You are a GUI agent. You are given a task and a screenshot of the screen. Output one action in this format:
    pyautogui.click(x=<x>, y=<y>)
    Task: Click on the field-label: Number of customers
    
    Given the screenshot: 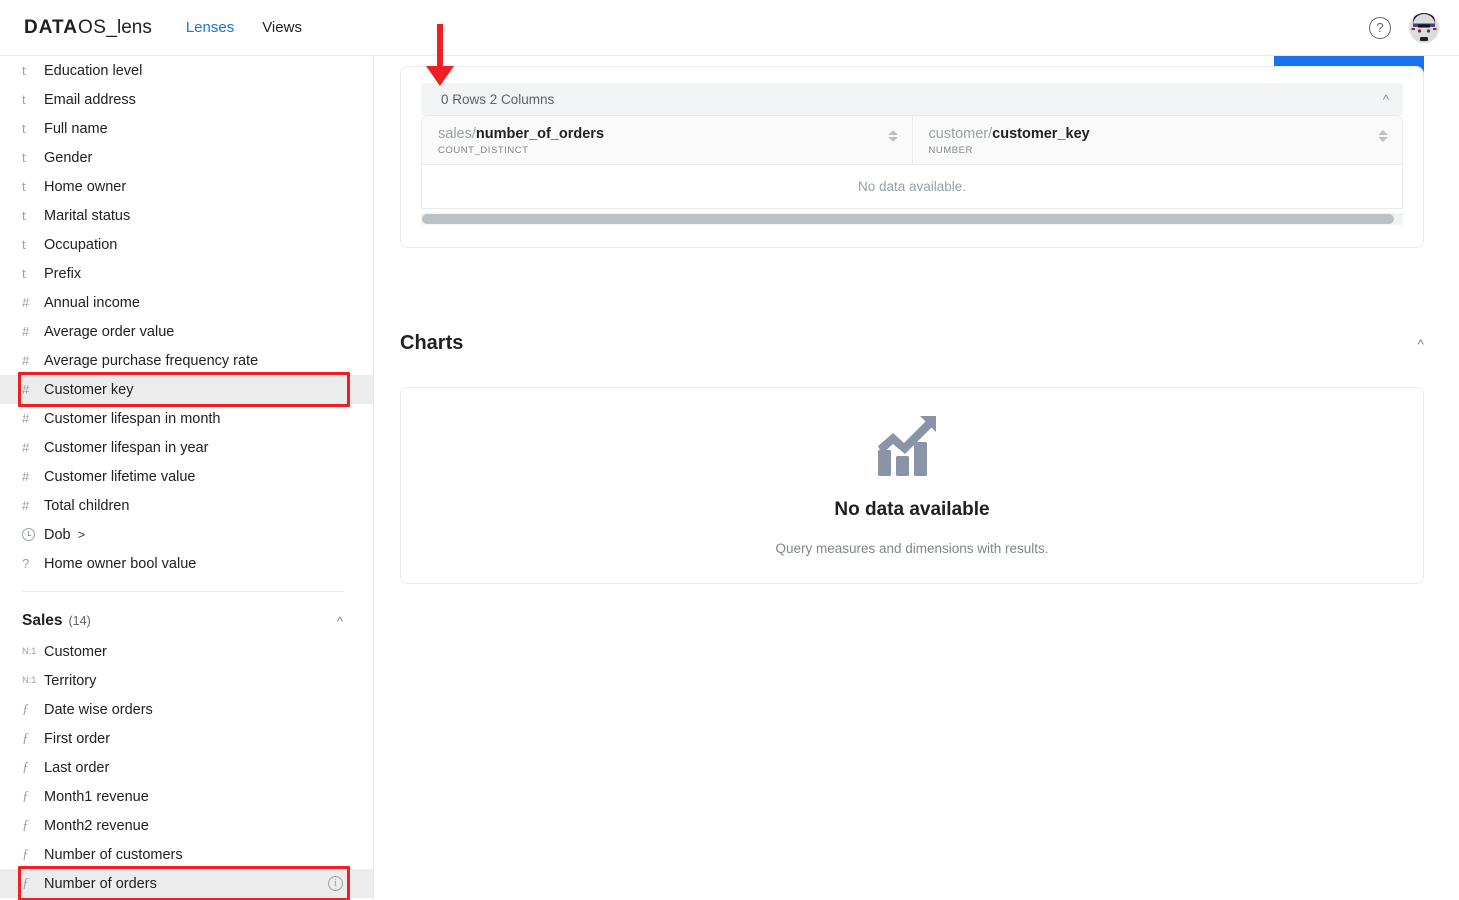 What is the action you would take?
    pyautogui.click(x=113, y=854)
    